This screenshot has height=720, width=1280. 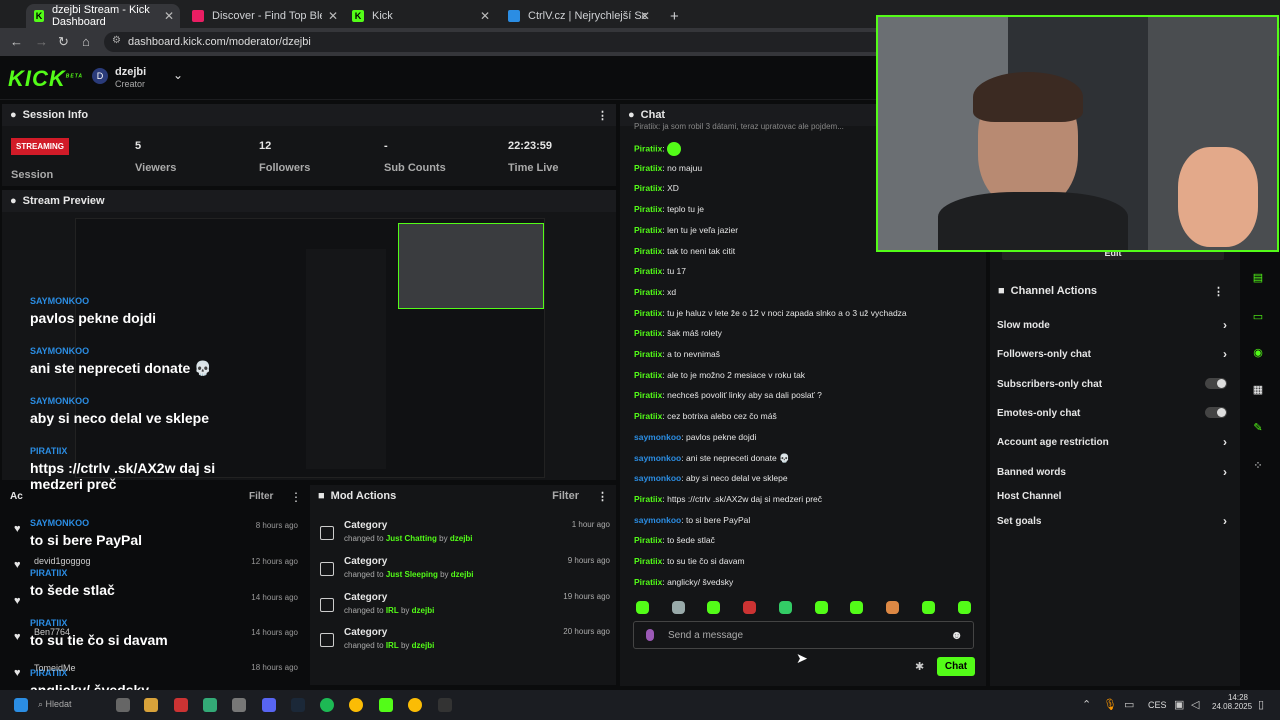 I want to click on site-info-icon: ⚙, so click(x=116, y=40).